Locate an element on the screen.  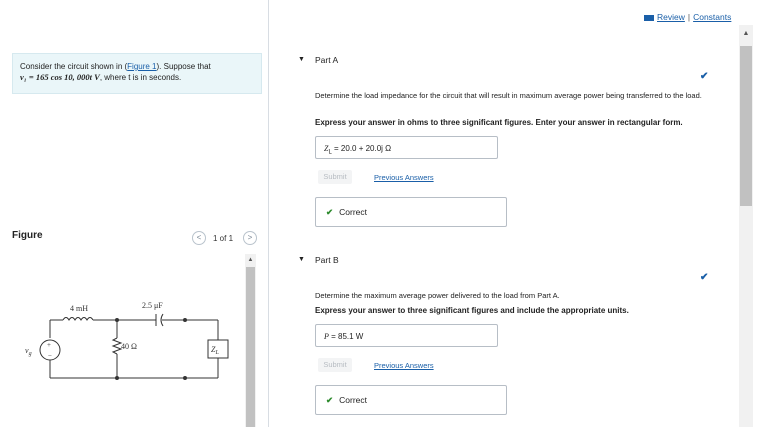
top-links: Review | Constants is located at coordinates (687, 17).